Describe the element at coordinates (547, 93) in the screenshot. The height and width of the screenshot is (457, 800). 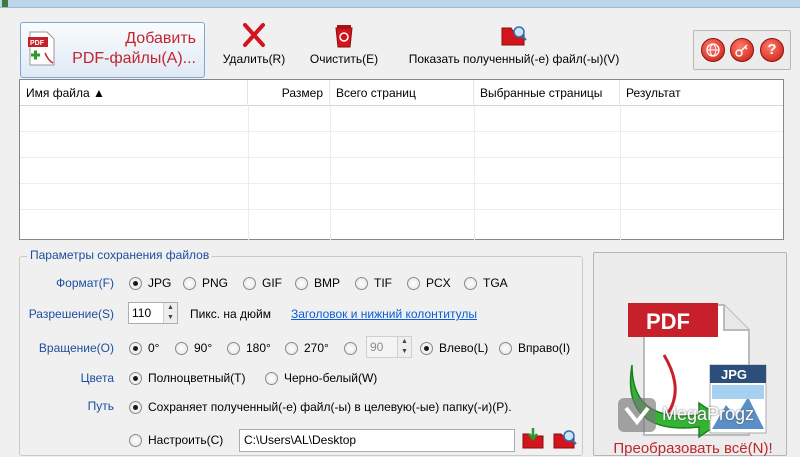
I see `column-header-selected-pages: Выбранные страницы` at that location.